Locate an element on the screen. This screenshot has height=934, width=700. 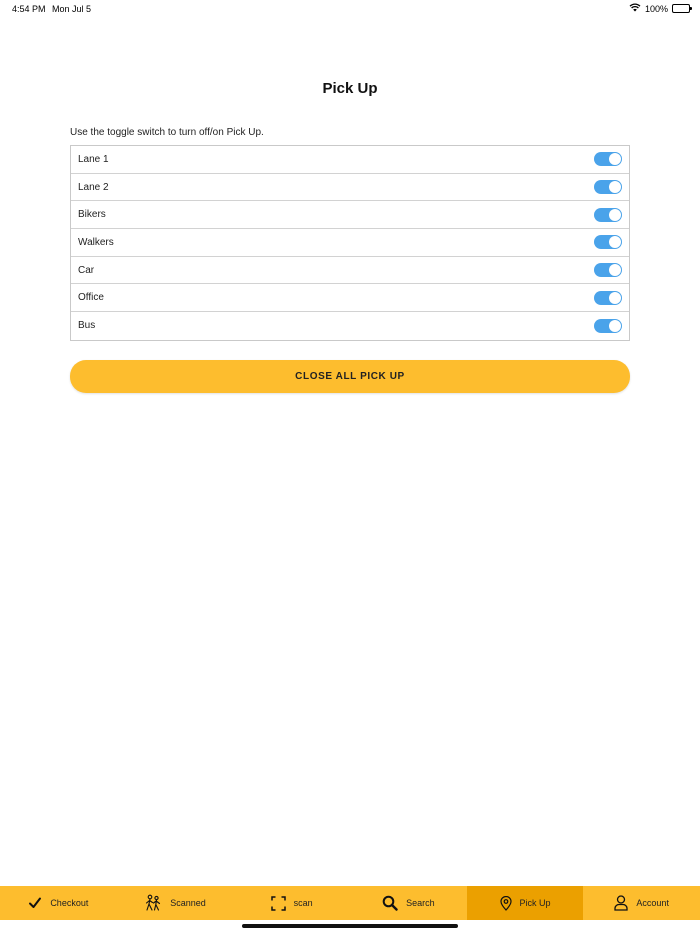
toggle-label: Lane 1 is located at coordinates (93, 159).